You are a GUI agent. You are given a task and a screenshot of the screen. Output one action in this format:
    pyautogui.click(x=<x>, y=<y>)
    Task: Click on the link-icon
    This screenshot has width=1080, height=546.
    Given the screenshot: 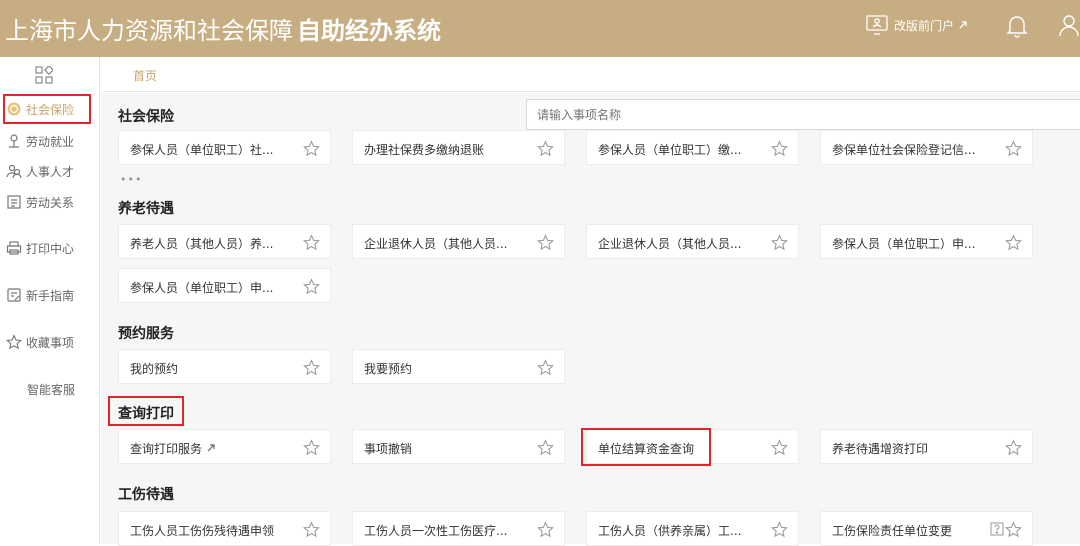 What is the action you would take?
    pyautogui.click(x=211, y=448)
    